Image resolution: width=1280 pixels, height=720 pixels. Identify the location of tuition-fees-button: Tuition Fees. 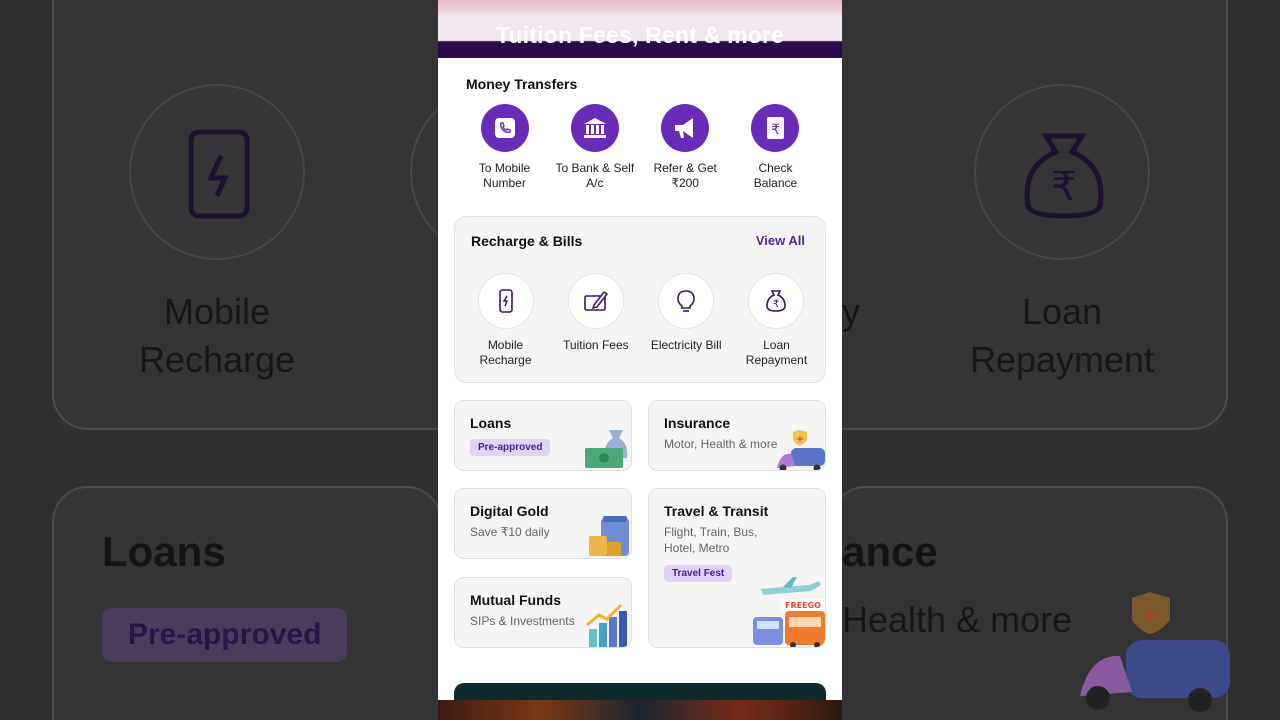
(595, 320).